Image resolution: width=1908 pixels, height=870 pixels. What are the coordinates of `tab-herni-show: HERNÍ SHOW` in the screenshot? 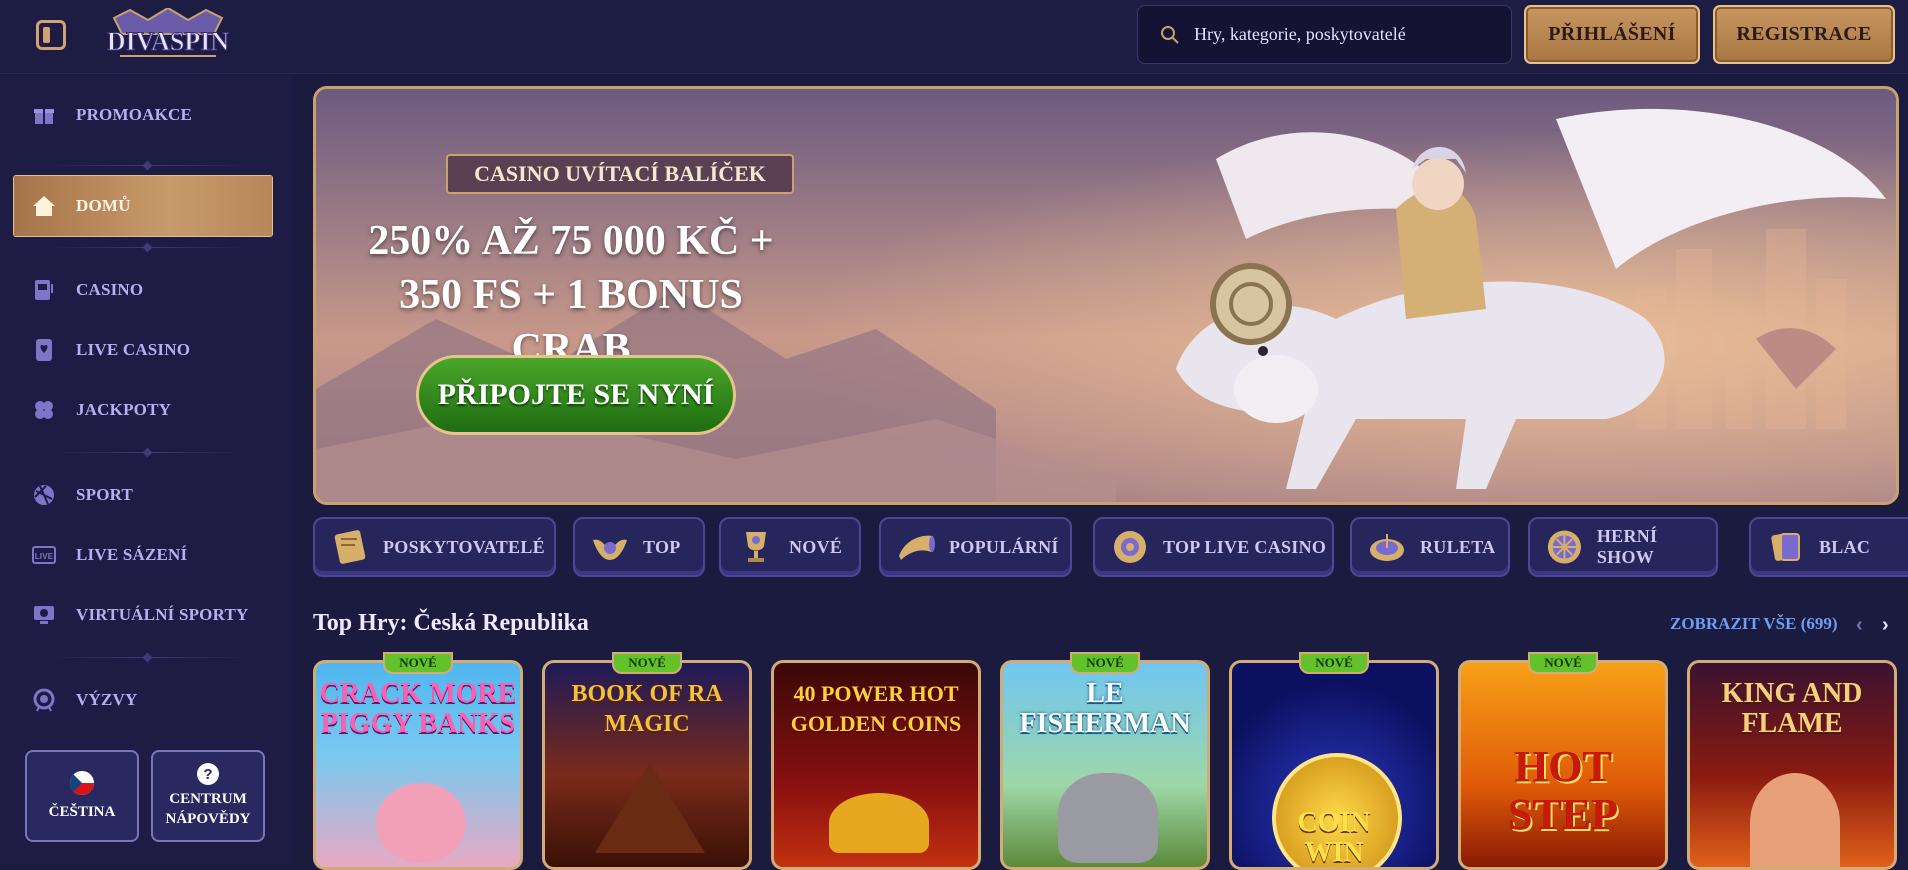 It's located at (1623, 547).